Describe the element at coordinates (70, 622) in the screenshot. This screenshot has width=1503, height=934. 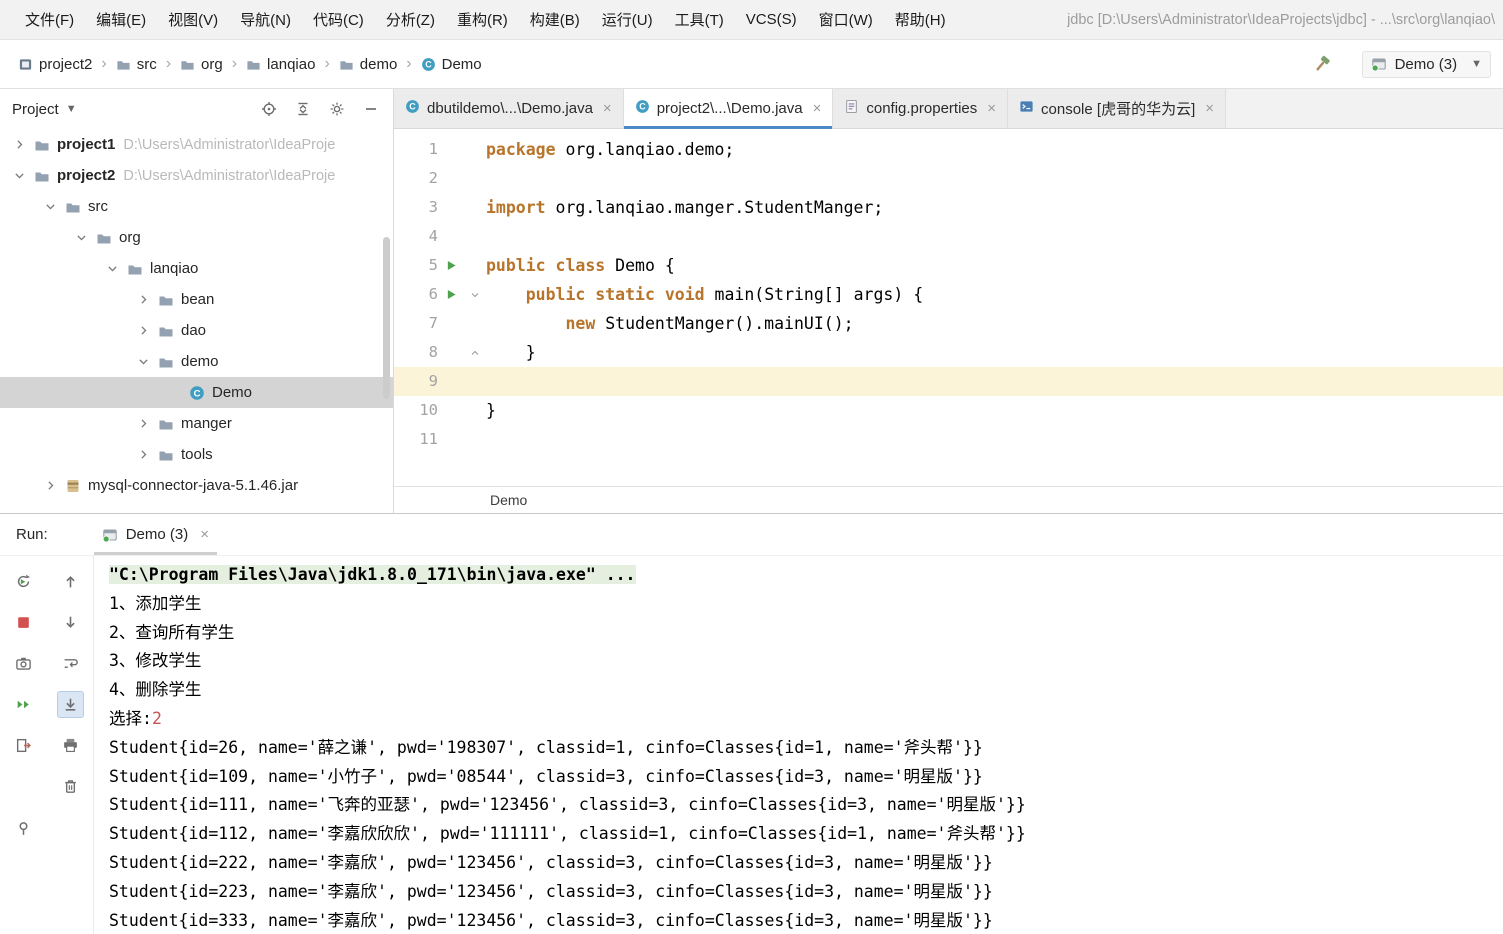
I see `down-arrow-icon` at that location.